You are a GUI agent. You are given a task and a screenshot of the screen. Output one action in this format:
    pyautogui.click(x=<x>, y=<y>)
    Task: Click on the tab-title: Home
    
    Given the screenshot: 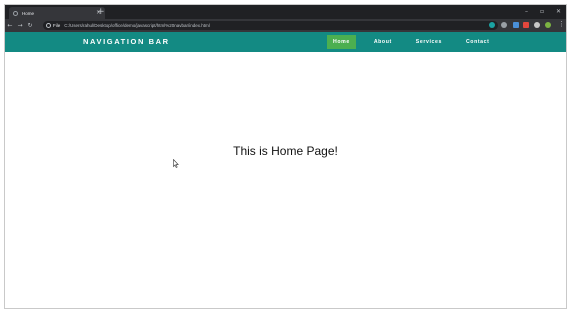 What is the action you would take?
    pyautogui.click(x=28, y=13)
    